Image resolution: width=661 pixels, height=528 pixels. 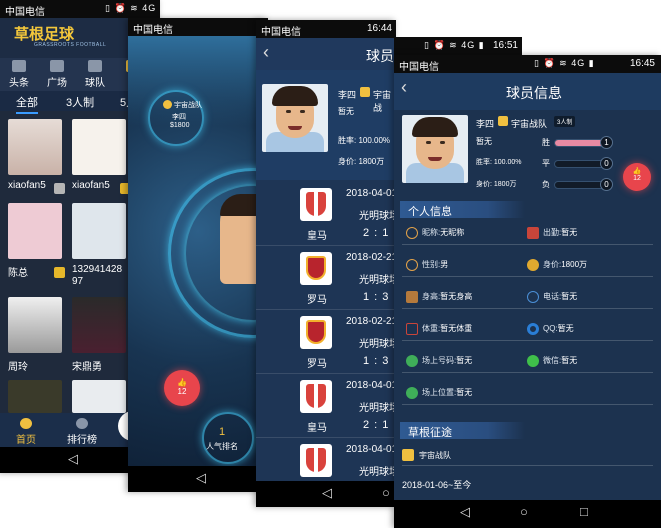 I want to click on player-card: 132941428 97, so click(x=99, y=245).